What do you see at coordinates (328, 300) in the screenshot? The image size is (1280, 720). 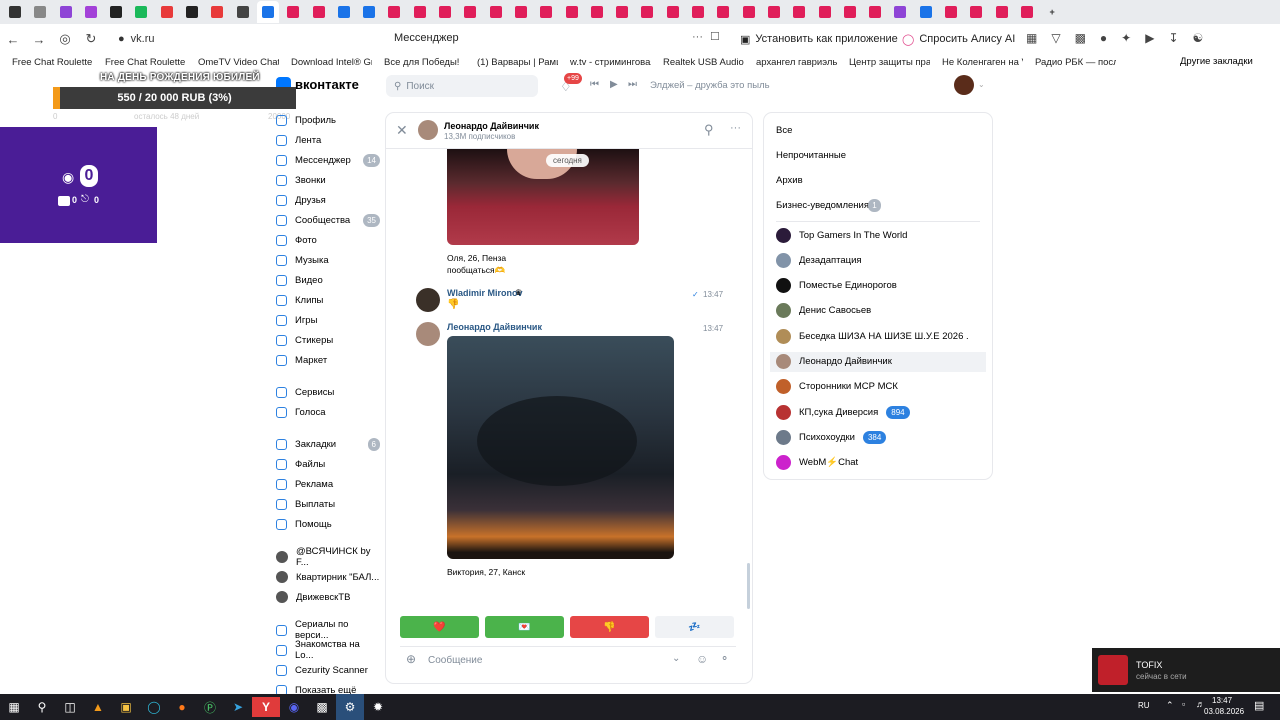 I see `sidebar-item: Клипы` at bounding box center [328, 300].